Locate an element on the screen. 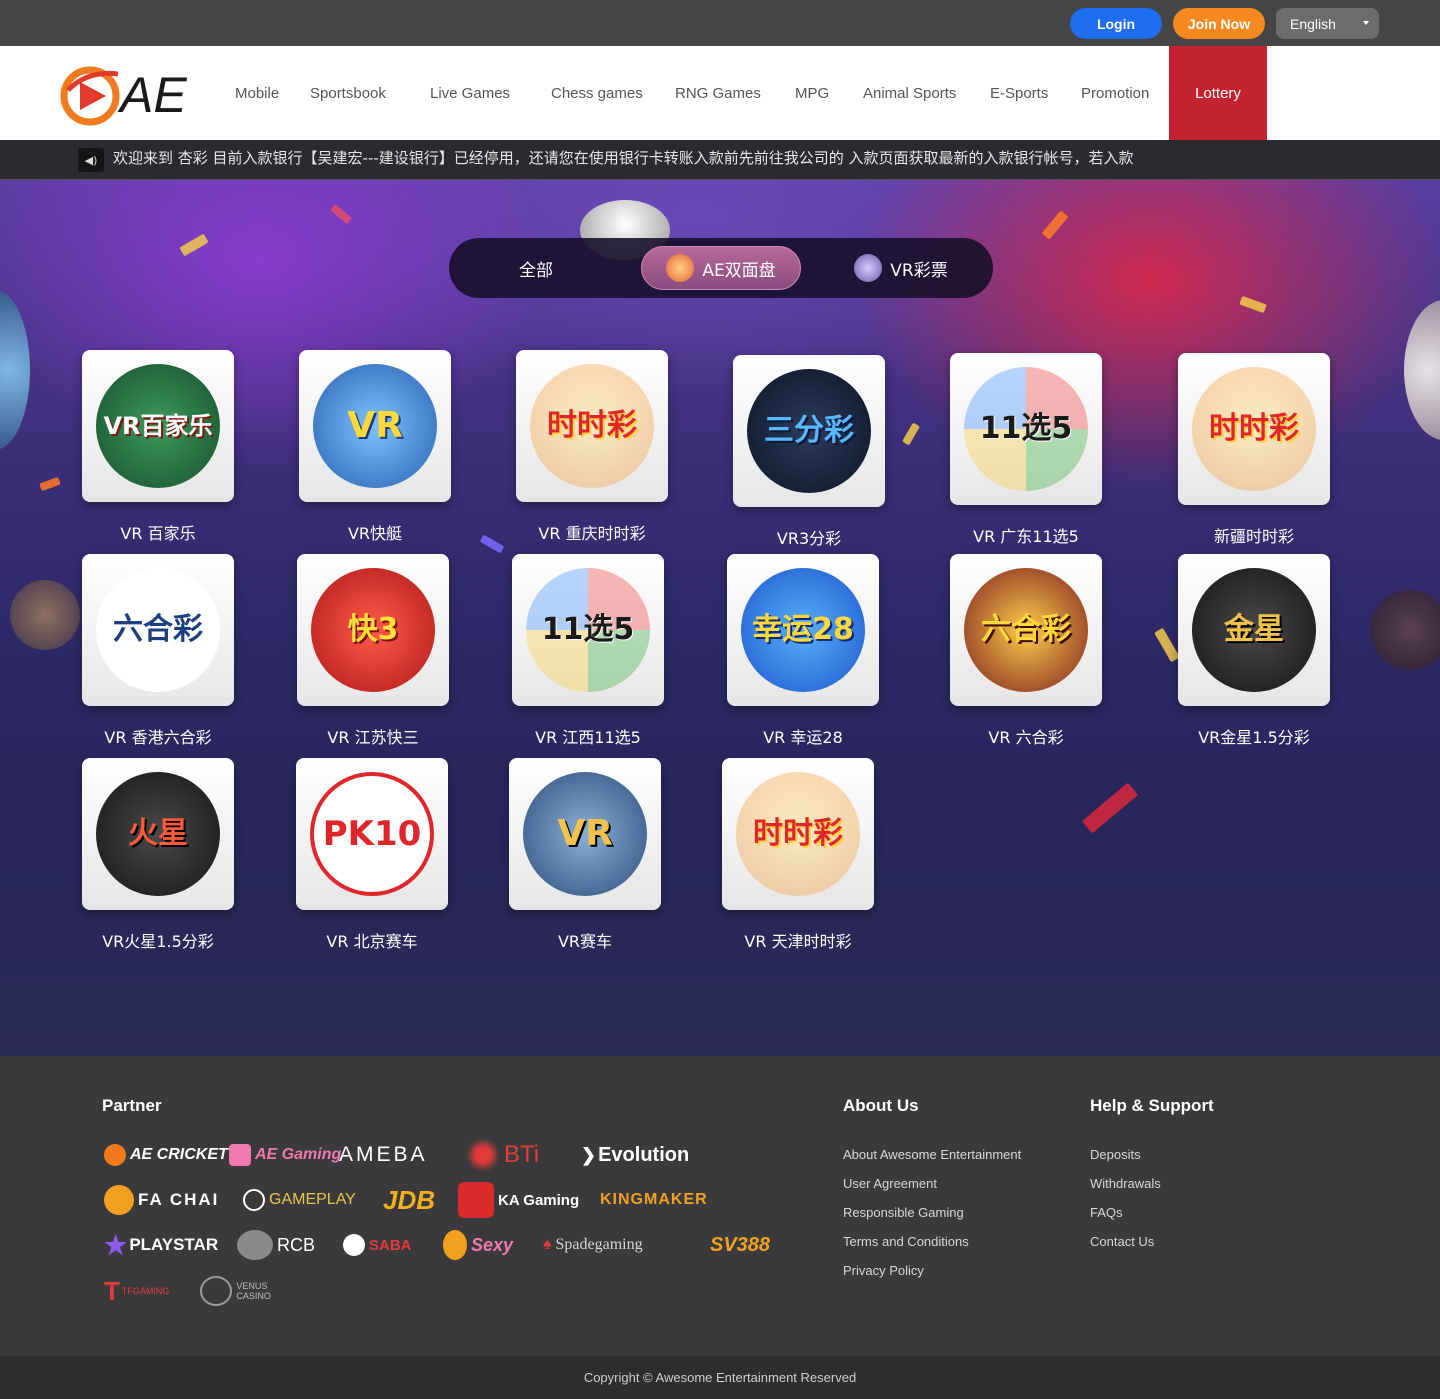 This screenshot has width=1440, height=1399. about-link: About Awesome Entertainment is located at coordinates (932, 1154).